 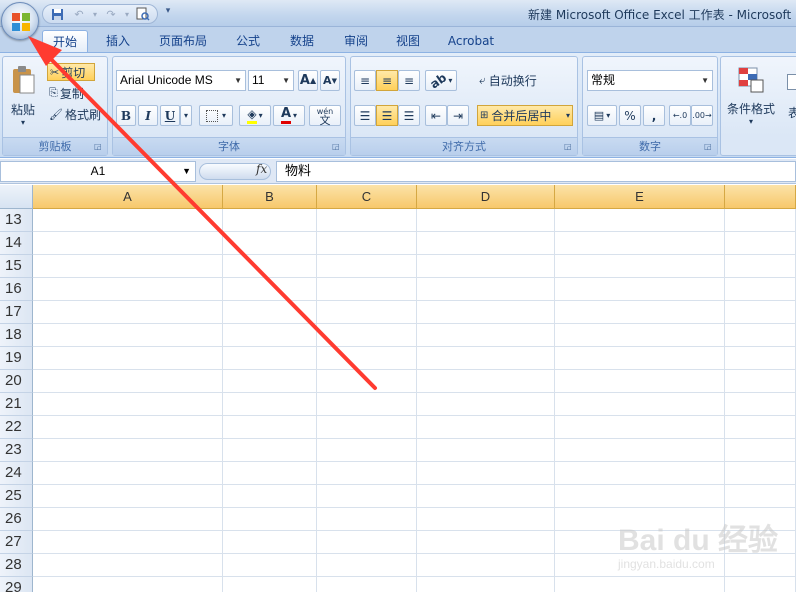 What do you see at coordinates (71, 93) in the screenshot?
I see `copy-button: ⎘ 复制` at bounding box center [71, 93].